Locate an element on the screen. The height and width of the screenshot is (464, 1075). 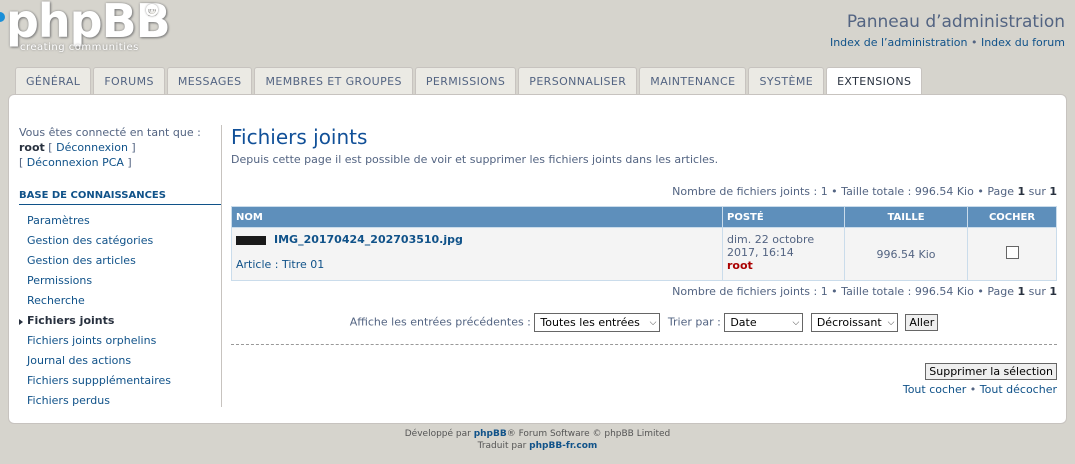
article-label: Article : Titre 01 is located at coordinates (477, 264).